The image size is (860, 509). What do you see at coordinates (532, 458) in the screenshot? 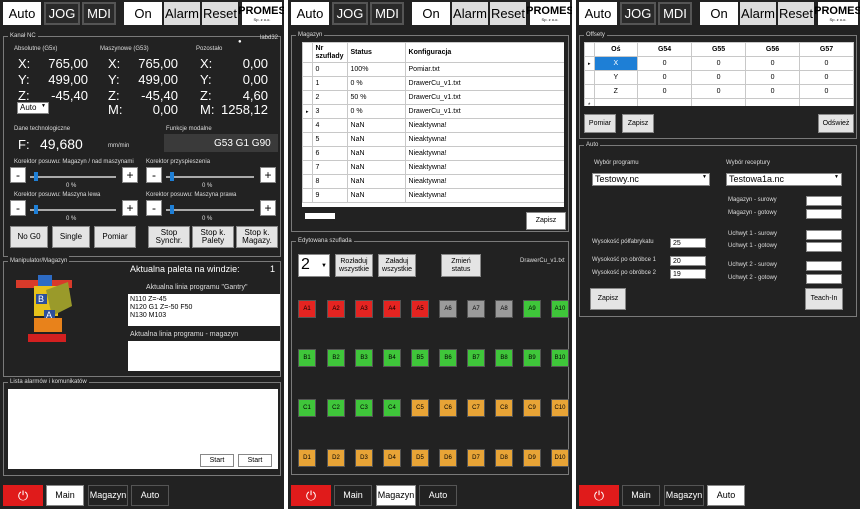
I see `slot-d9: D9` at bounding box center [532, 458].